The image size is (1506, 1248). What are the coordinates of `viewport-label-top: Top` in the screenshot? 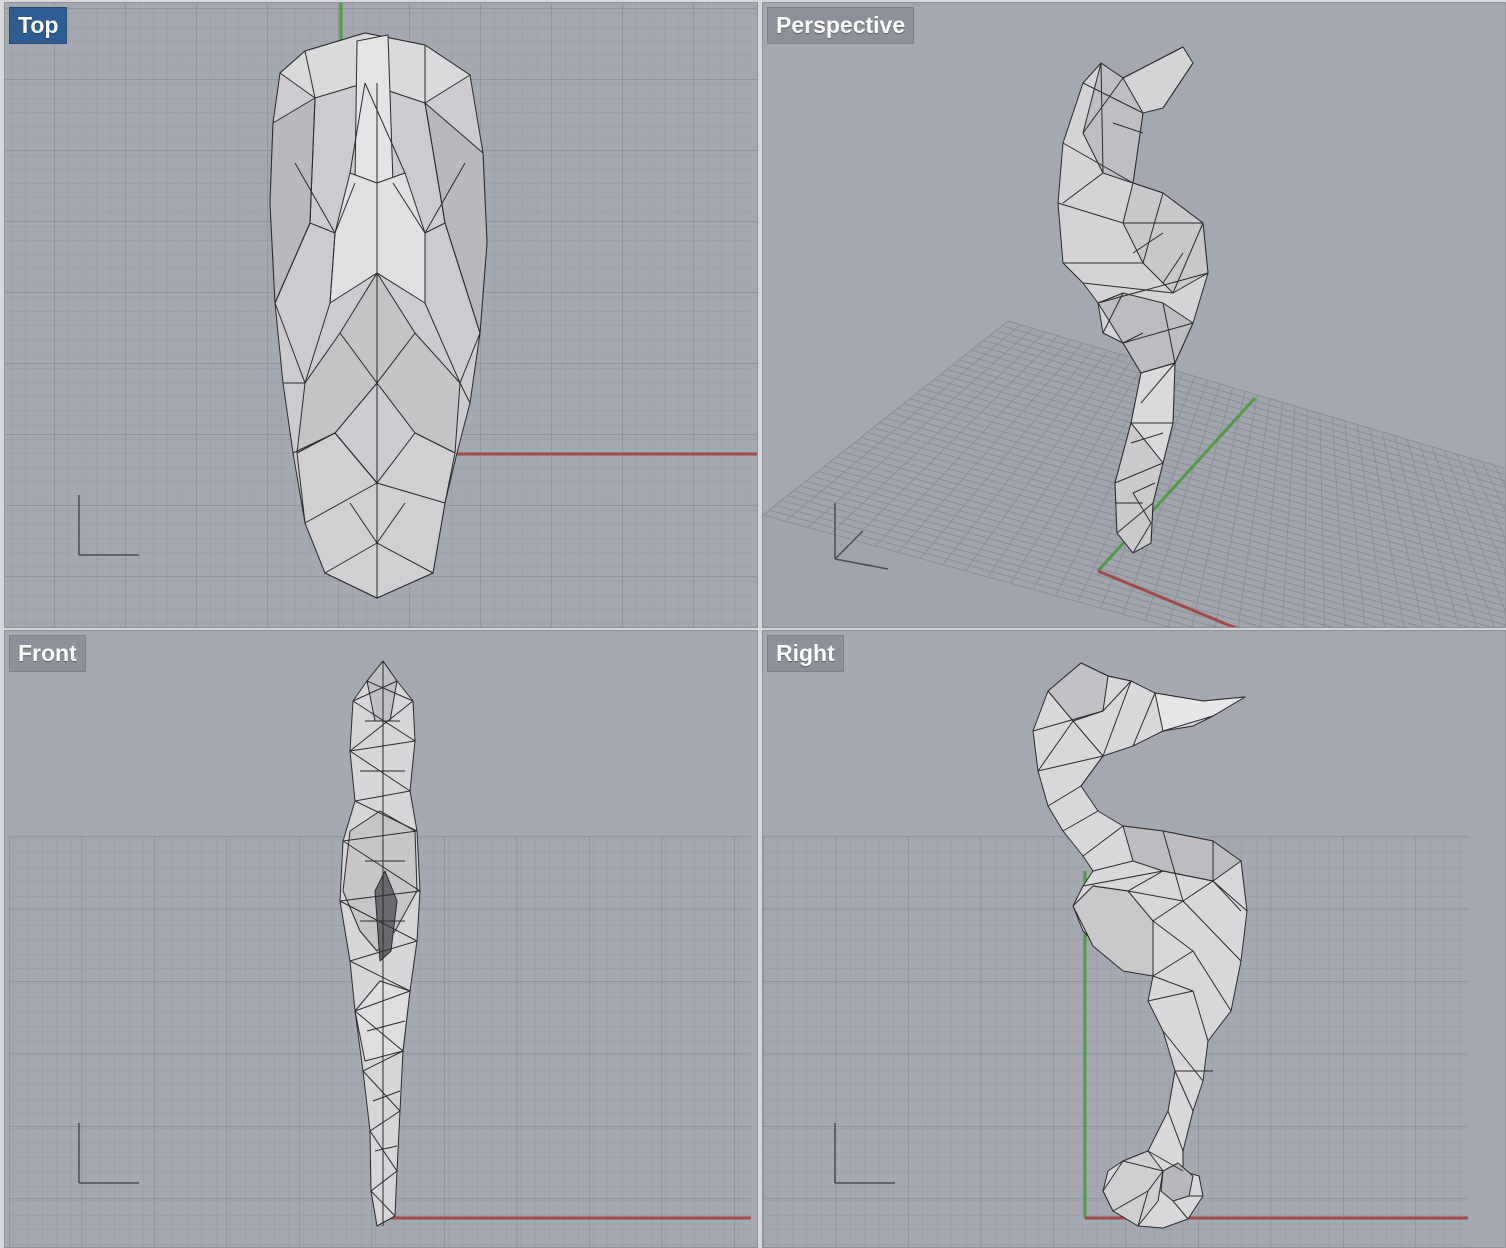 It's located at (38, 25).